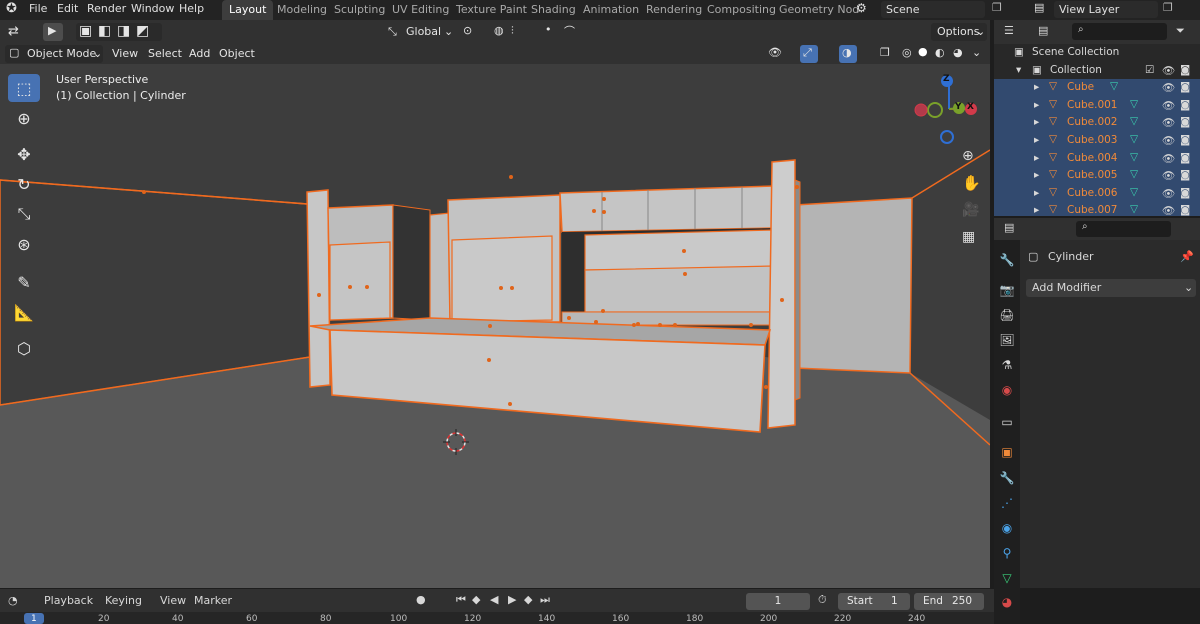 This screenshot has width=1200, height=624. Describe the element at coordinates (24, 214) in the screenshot. I see `scale-tool-icon: ⤡` at that location.